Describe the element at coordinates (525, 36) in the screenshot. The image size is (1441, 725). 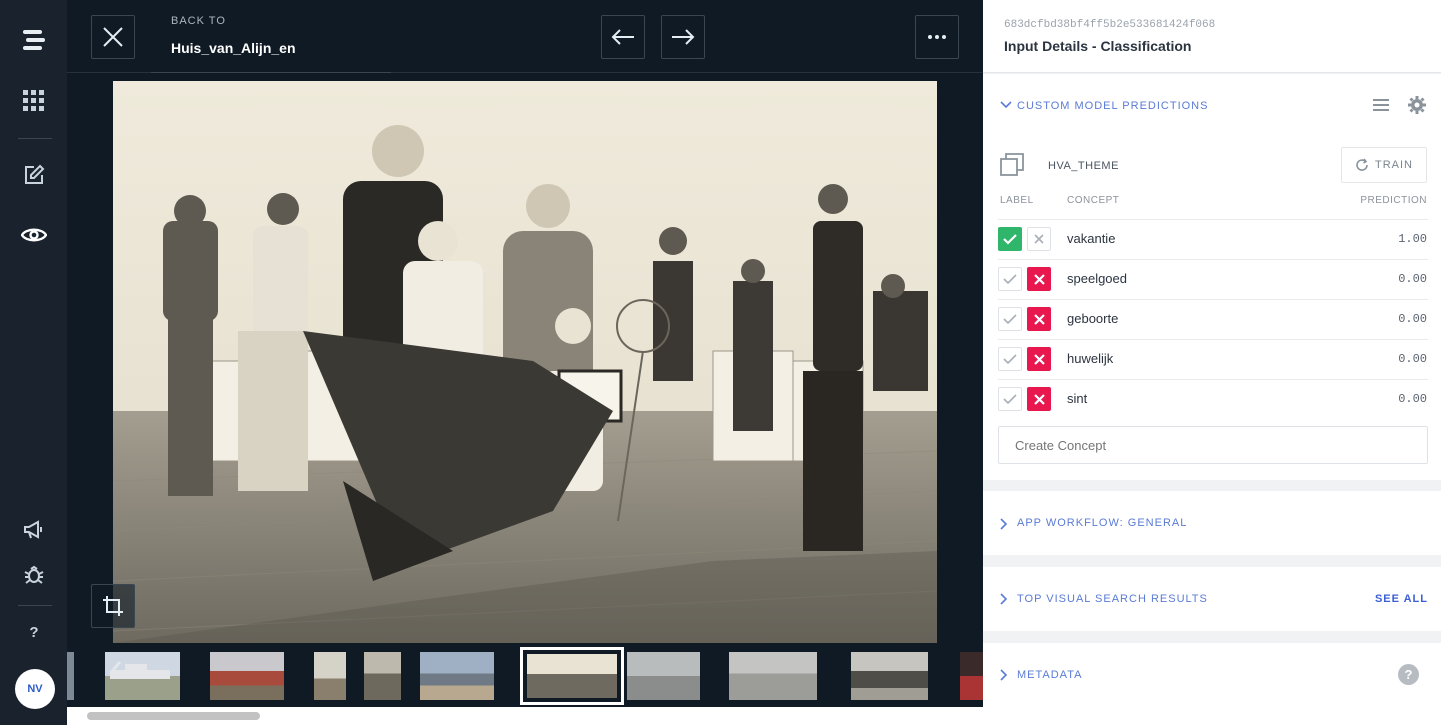
I see `viewer-toolbar: BACK TO Huis_van_Alijn_en` at that location.